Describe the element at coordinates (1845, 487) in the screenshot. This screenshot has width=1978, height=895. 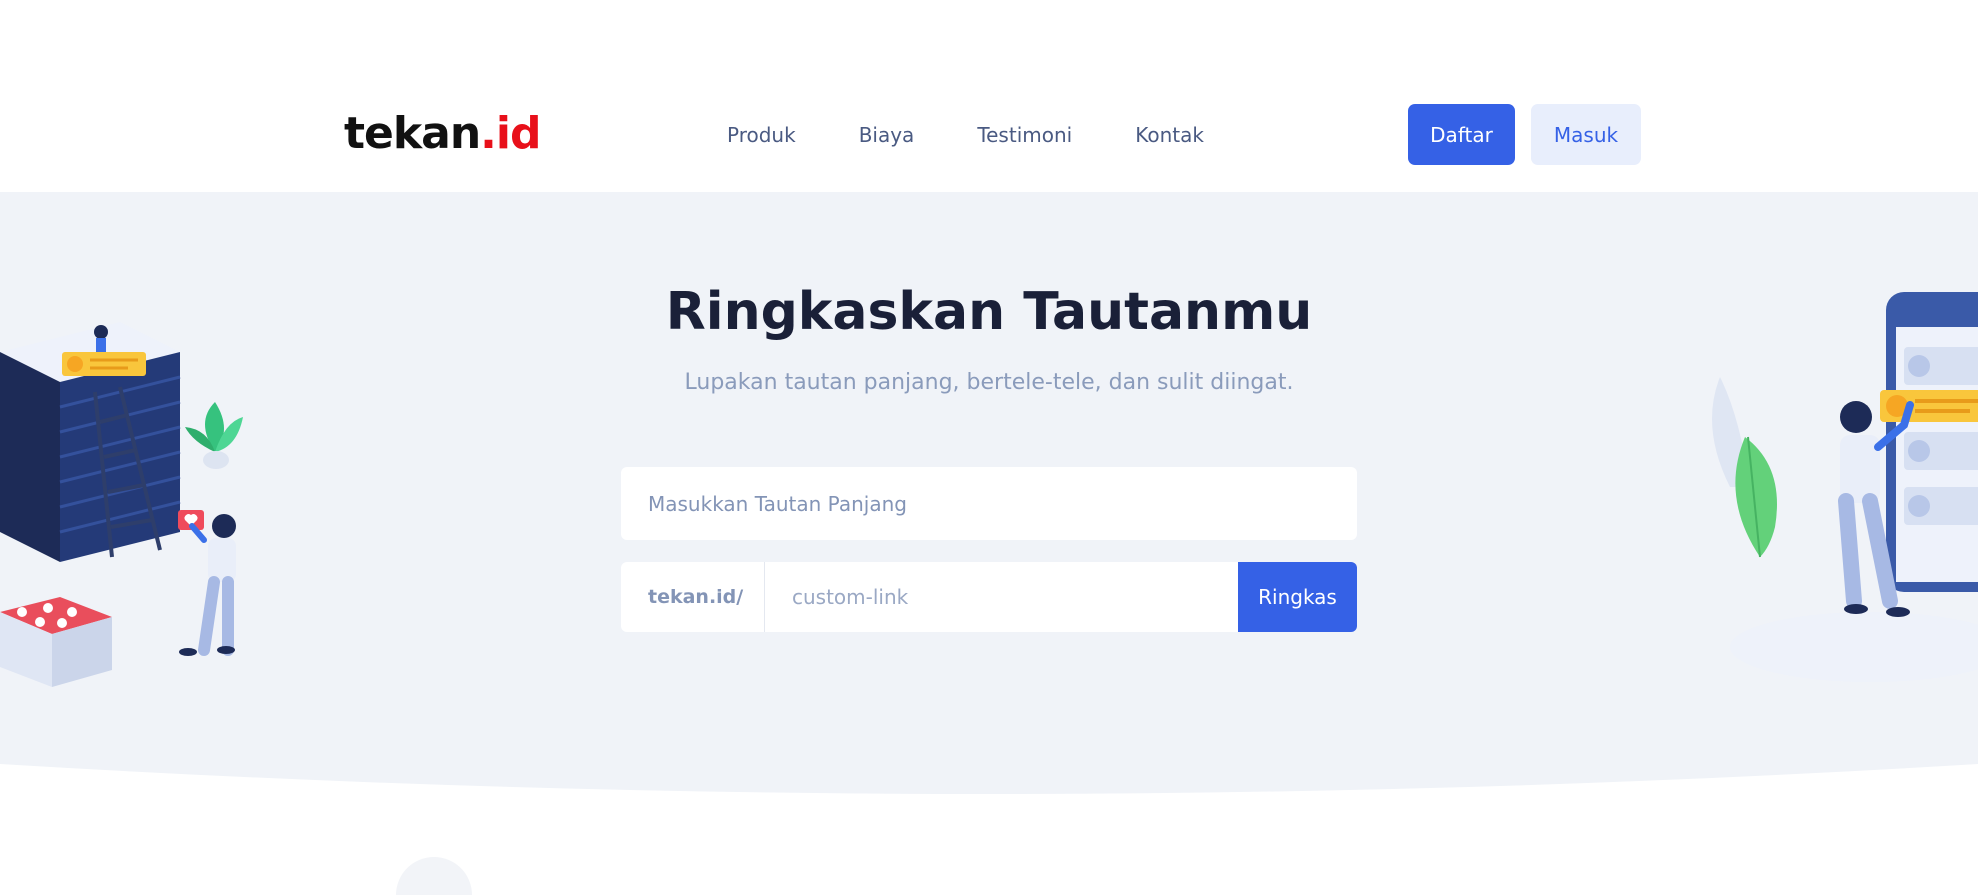
I see `right-illustration` at that location.